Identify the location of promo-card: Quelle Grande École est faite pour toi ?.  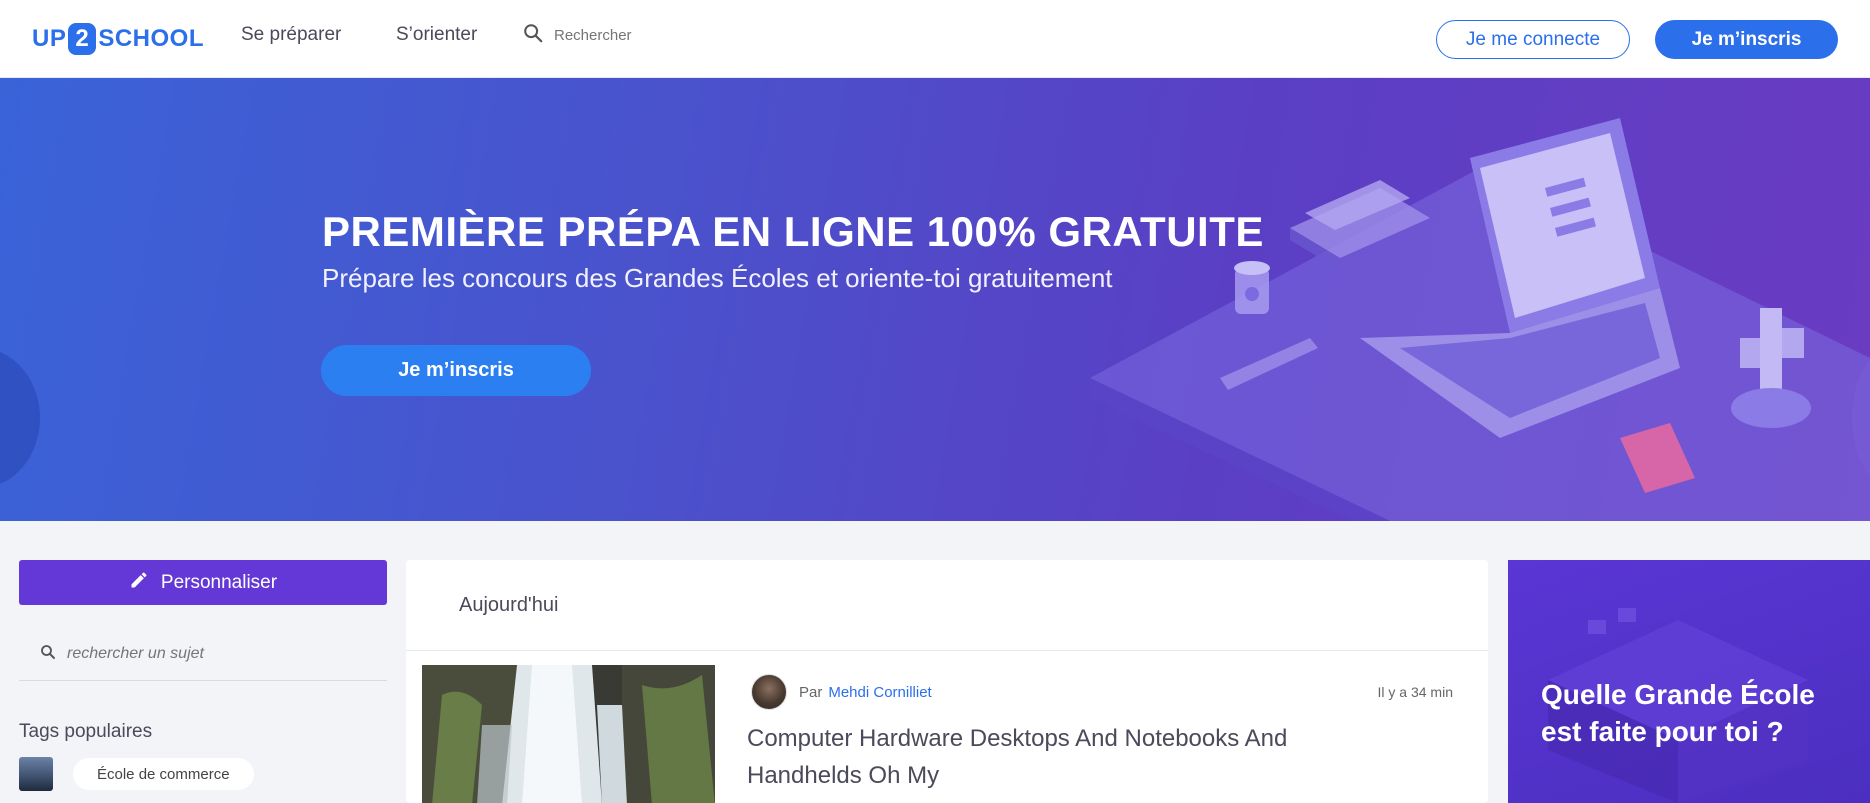
(1689, 681).